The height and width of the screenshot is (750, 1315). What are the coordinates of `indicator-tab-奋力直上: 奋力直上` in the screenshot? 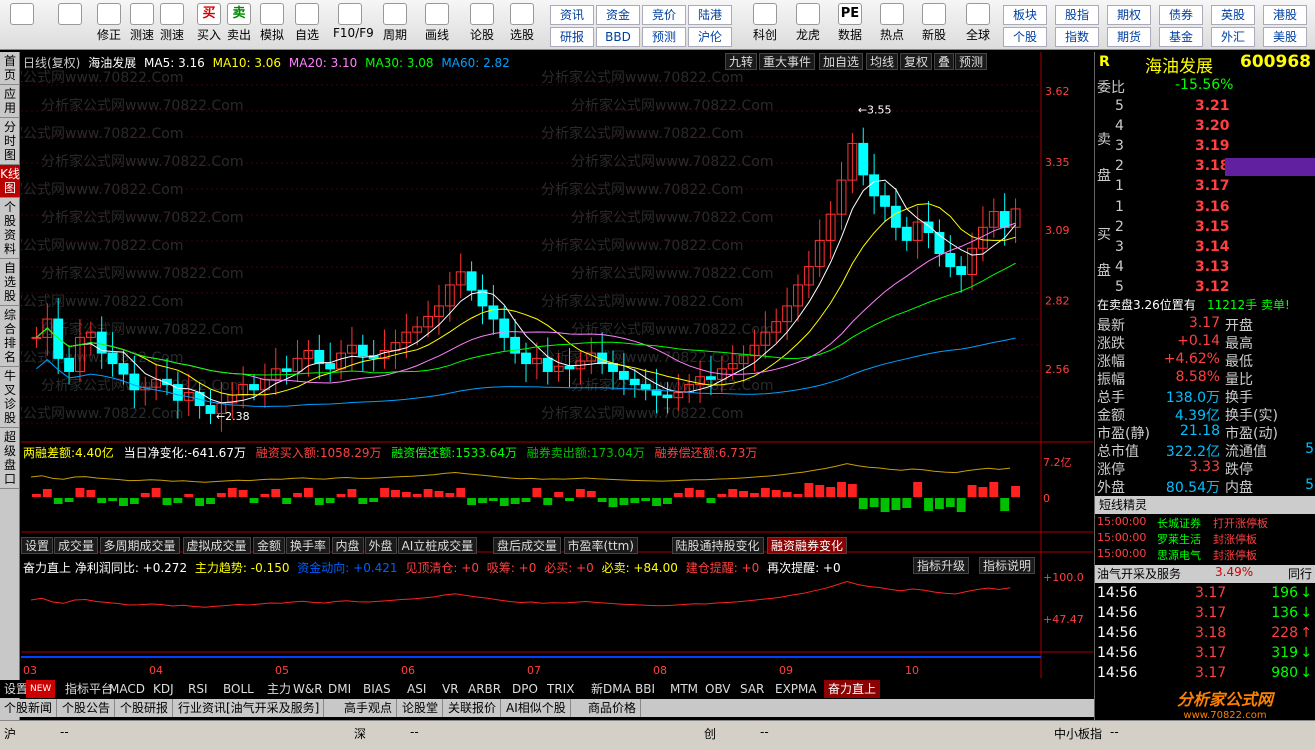 It's located at (852, 689).